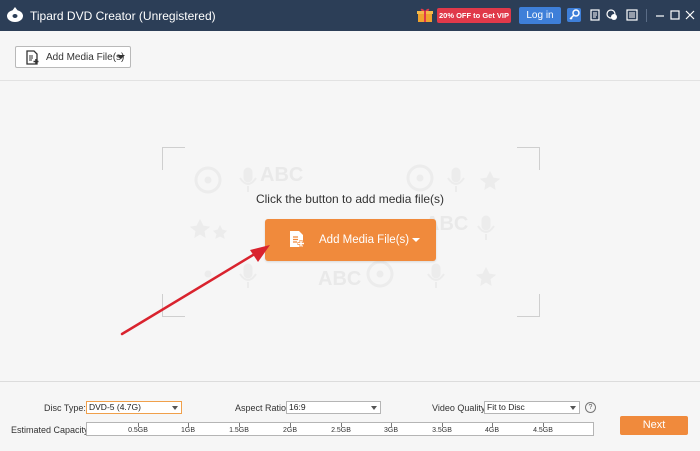  I want to click on close-icon, so click(690, 15).